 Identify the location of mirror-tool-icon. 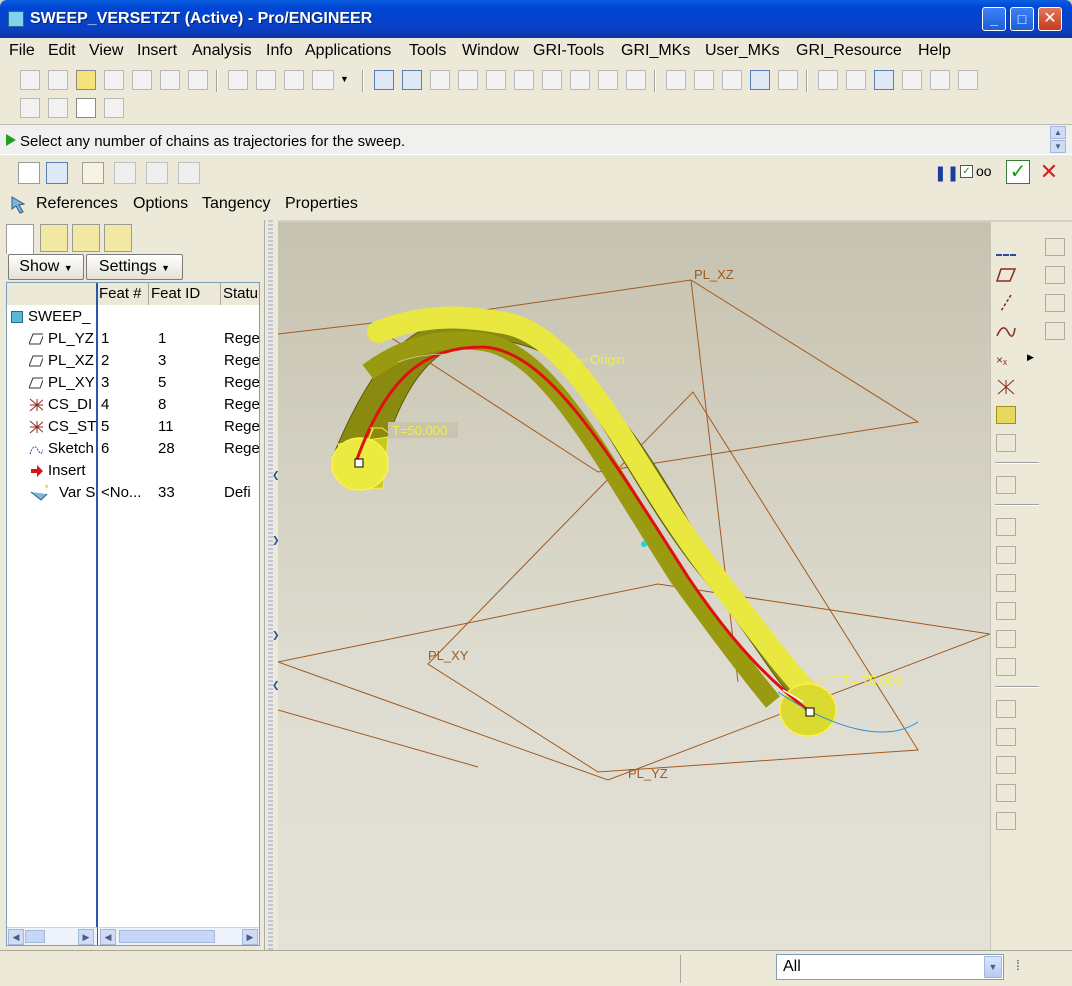
(1006, 737).